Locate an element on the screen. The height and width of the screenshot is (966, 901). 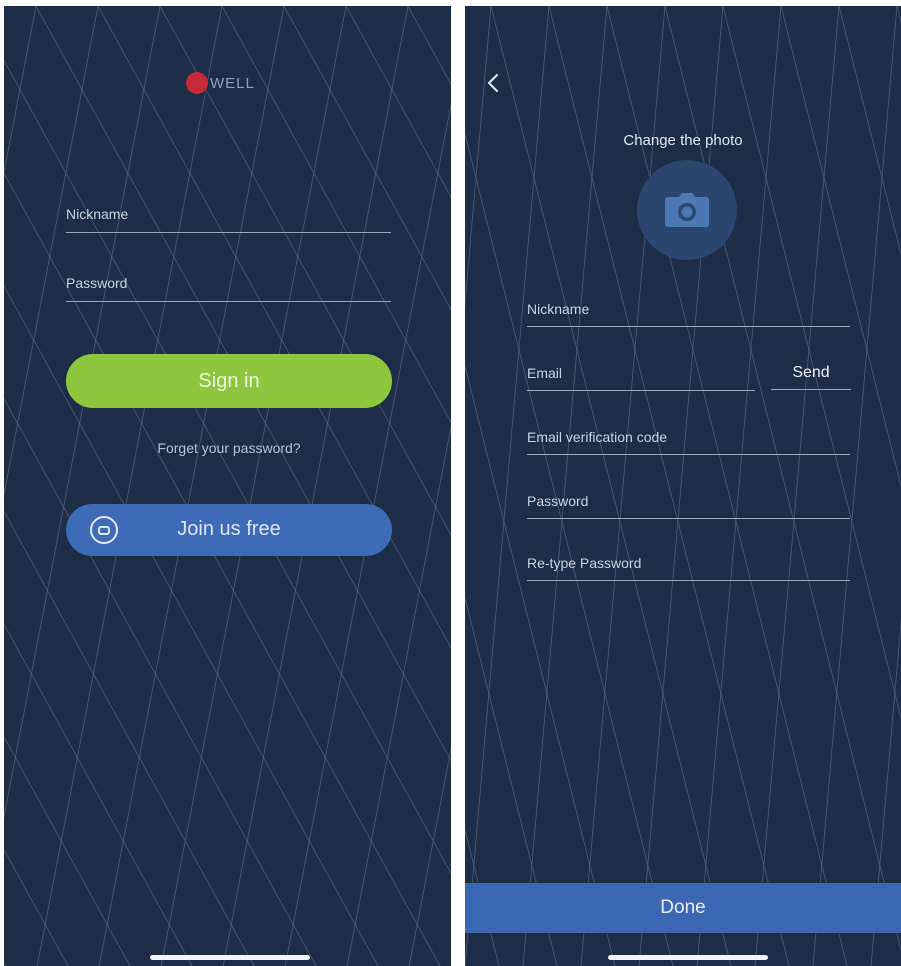
retype-password-input is located at coordinates (688, 563).